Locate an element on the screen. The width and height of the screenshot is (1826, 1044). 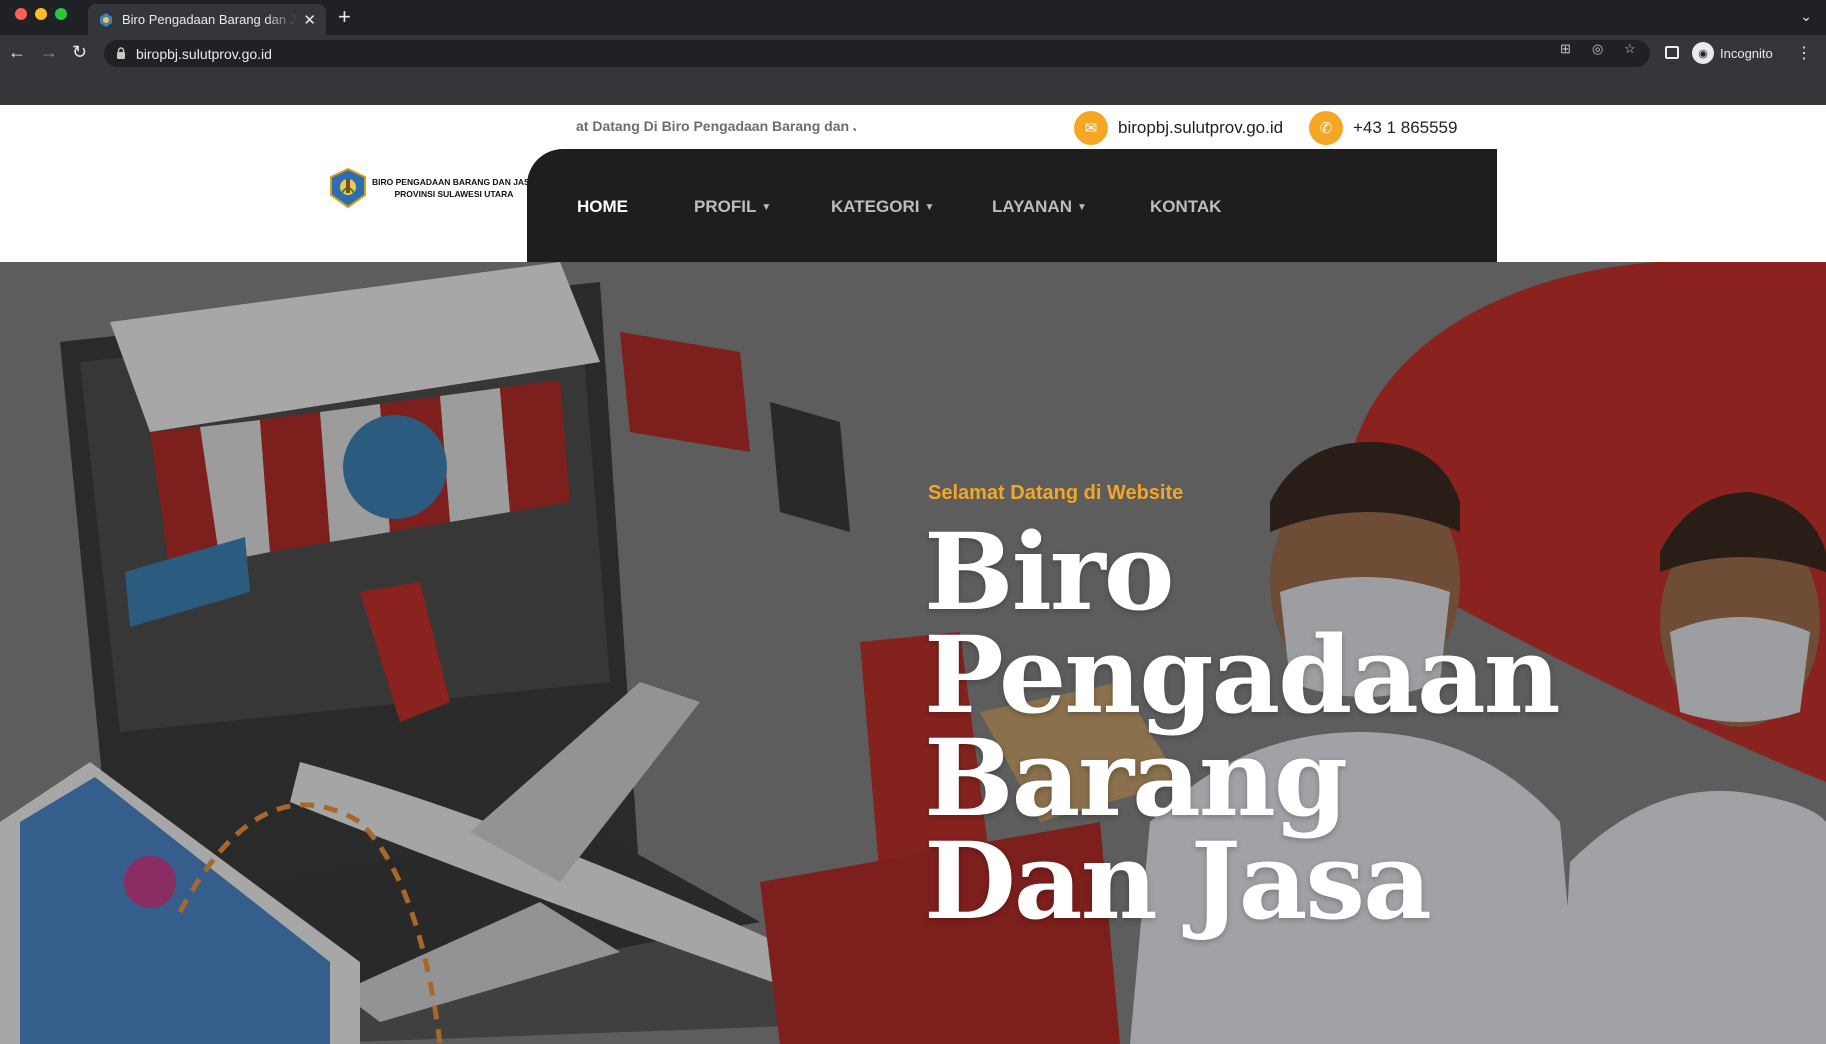
nav-item-kontak: KONTAK is located at coordinates (1185, 207).